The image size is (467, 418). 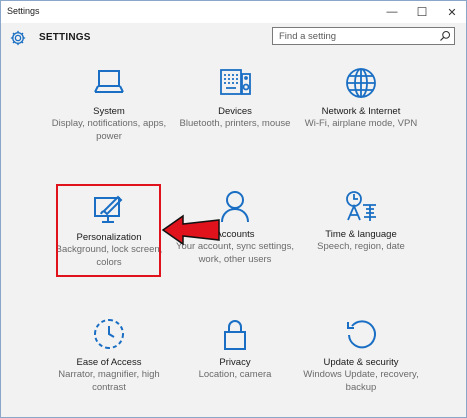 I want to click on search-placeholder: Find a setting, so click(x=308, y=36).